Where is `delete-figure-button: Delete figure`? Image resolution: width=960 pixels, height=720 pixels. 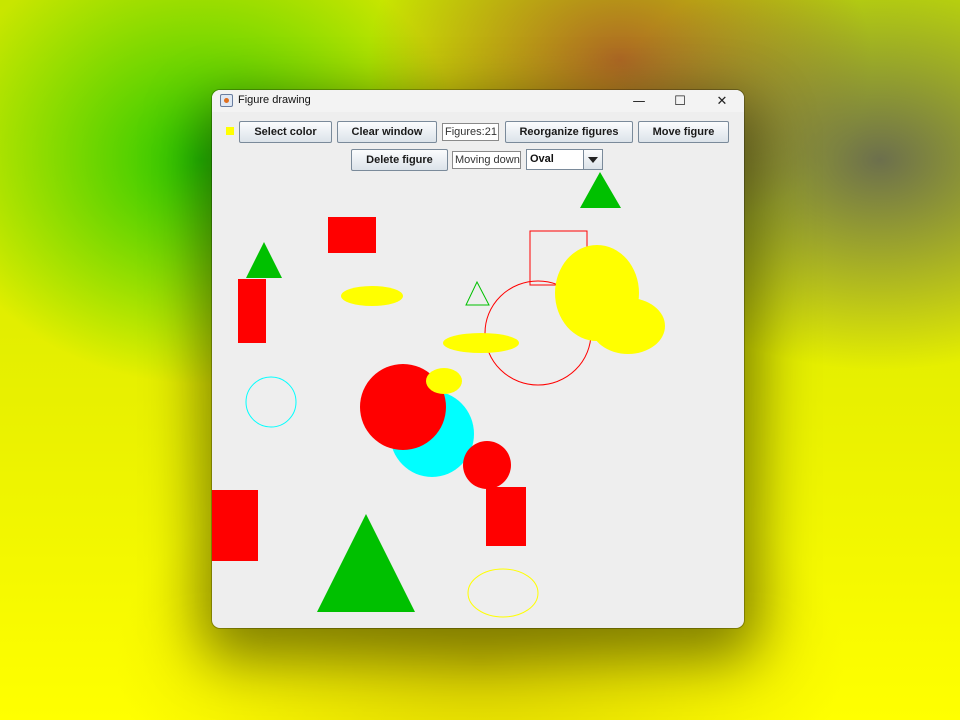 delete-figure-button: Delete figure is located at coordinates (399, 160).